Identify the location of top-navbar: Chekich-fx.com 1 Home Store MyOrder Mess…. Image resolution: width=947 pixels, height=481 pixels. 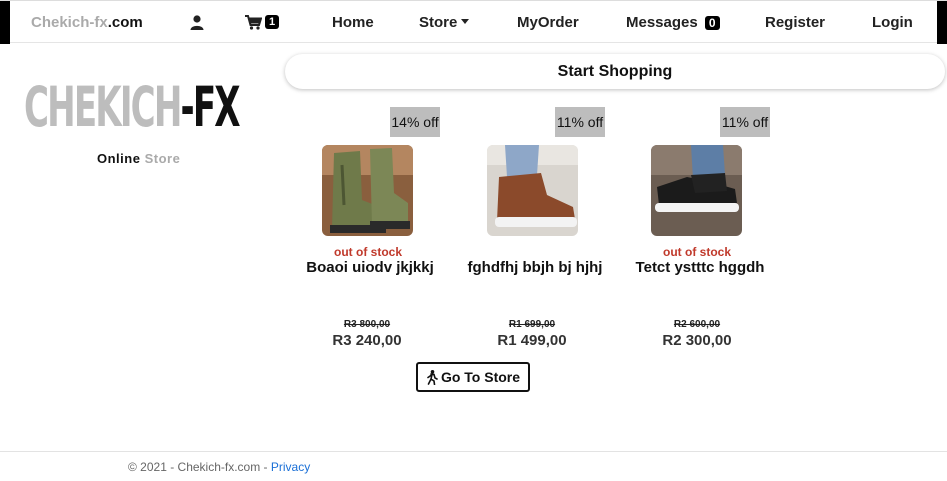
(473, 22).